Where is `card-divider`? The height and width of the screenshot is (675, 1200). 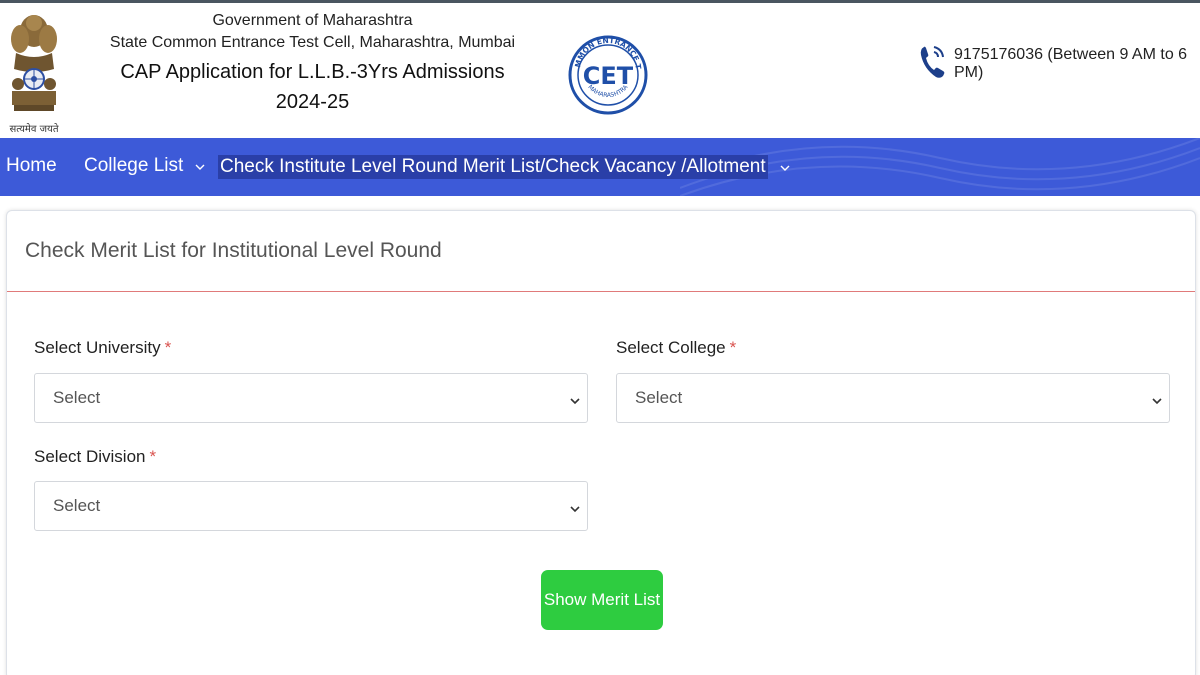
card-divider is located at coordinates (601, 291).